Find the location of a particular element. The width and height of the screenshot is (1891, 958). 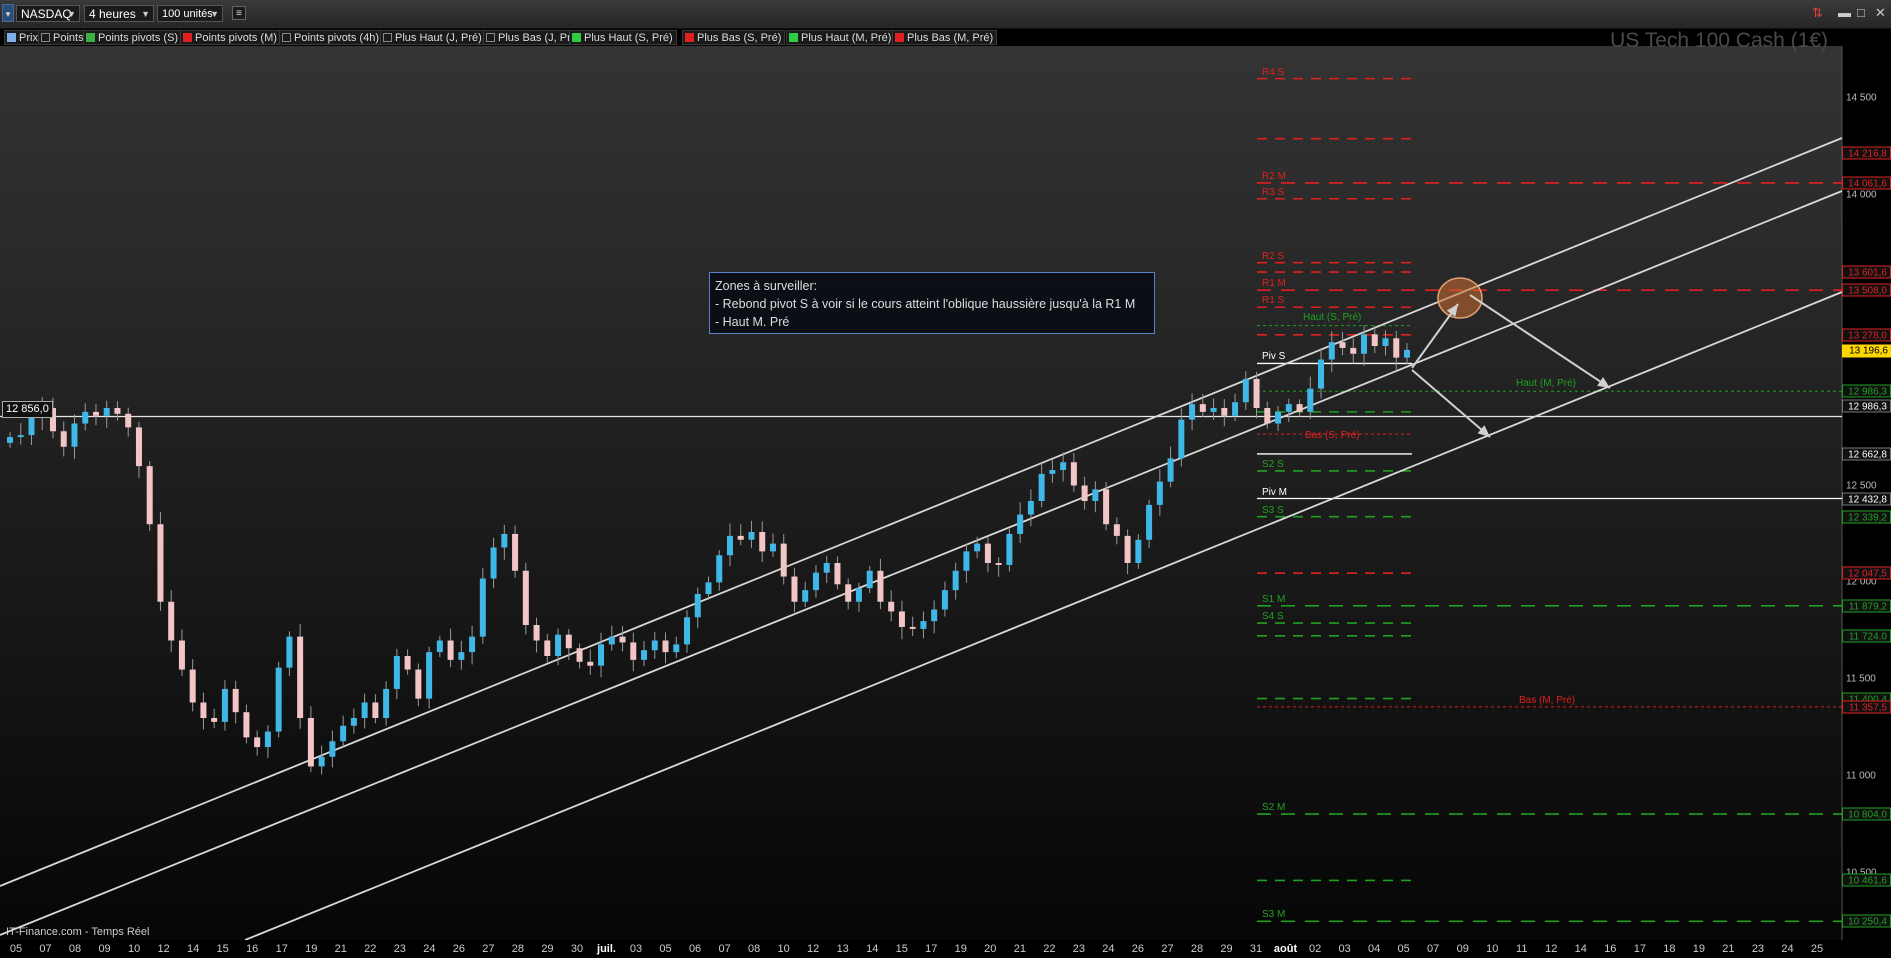

level-label: S2 M is located at coordinates (1274, 808).